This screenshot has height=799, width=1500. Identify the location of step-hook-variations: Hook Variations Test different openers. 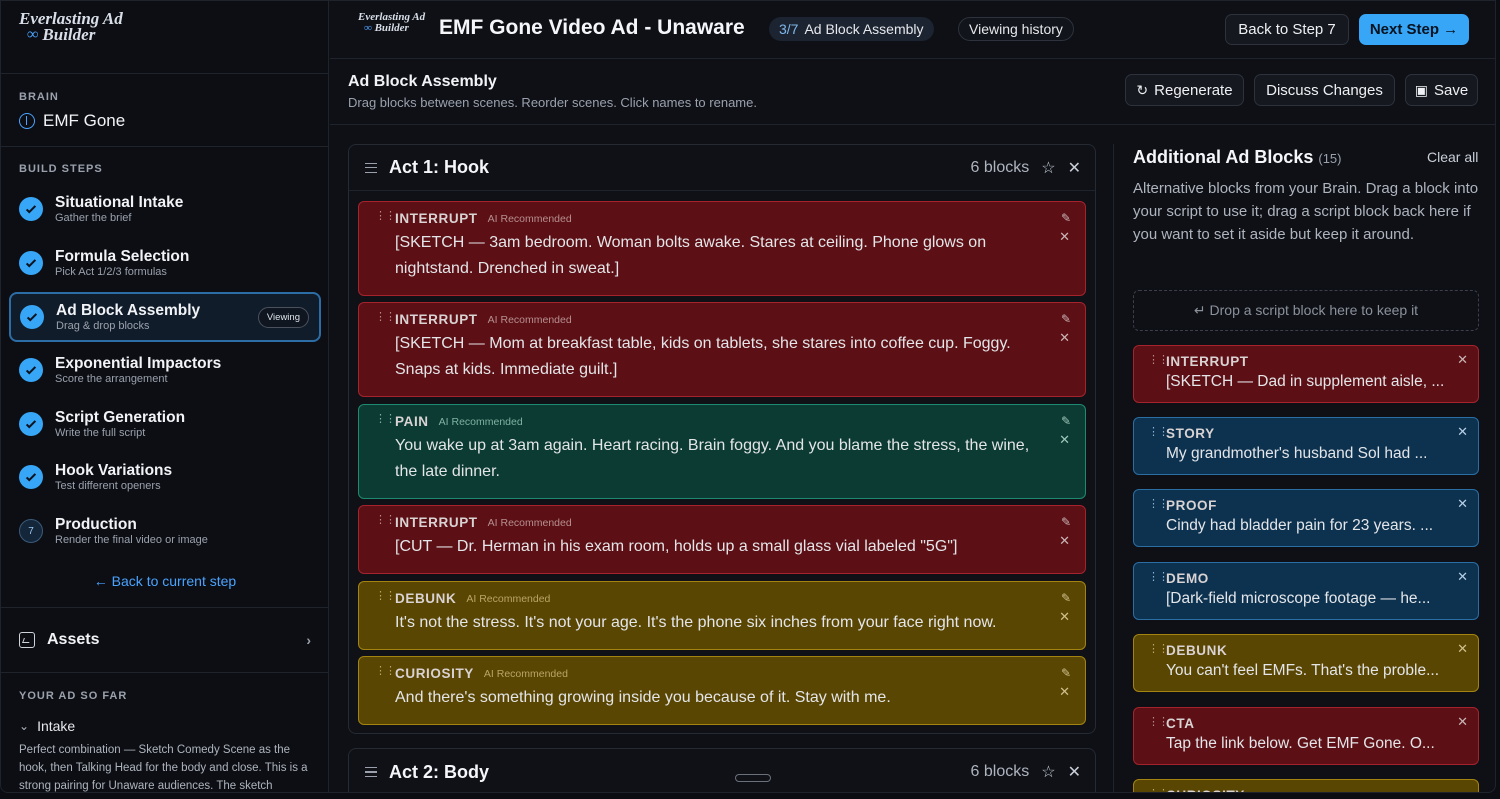
(165, 477).